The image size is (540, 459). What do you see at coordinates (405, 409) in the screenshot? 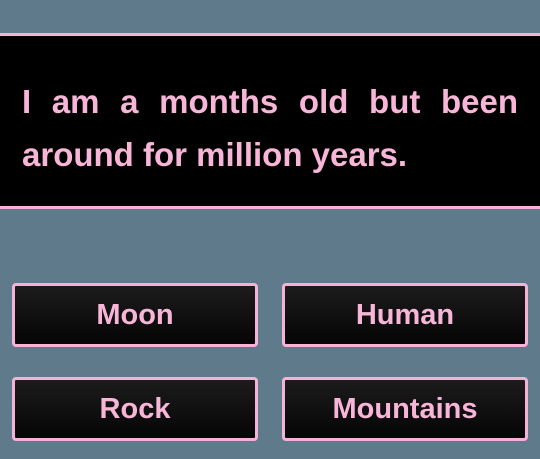
I see `answer-button-mountains: Mountains` at bounding box center [405, 409].